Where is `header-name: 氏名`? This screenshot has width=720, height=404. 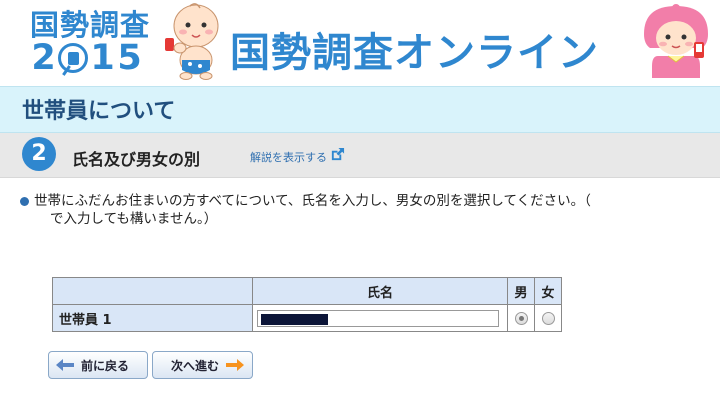 header-name: 氏名 is located at coordinates (380, 291).